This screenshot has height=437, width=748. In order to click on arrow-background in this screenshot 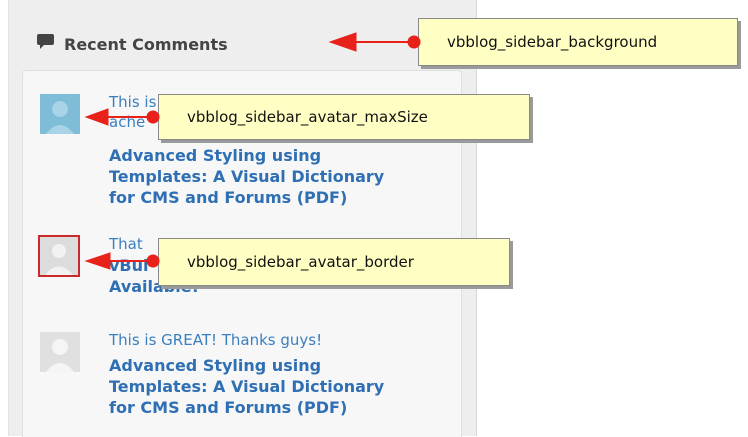, I will do `click(374, 42)`.